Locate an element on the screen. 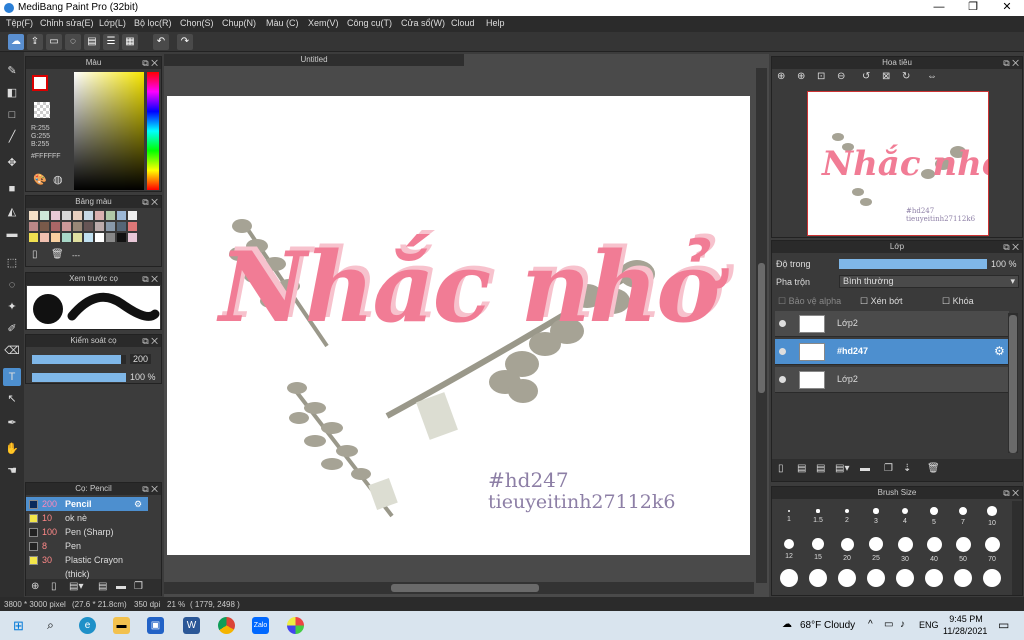 This screenshot has width=1024, height=640. line-tool-icon: ╱ is located at coordinates (12, 137).